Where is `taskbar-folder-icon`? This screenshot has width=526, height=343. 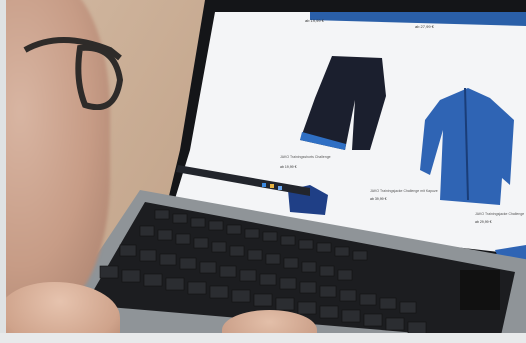
taskbar-folder-icon is located at coordinates (272, 186).